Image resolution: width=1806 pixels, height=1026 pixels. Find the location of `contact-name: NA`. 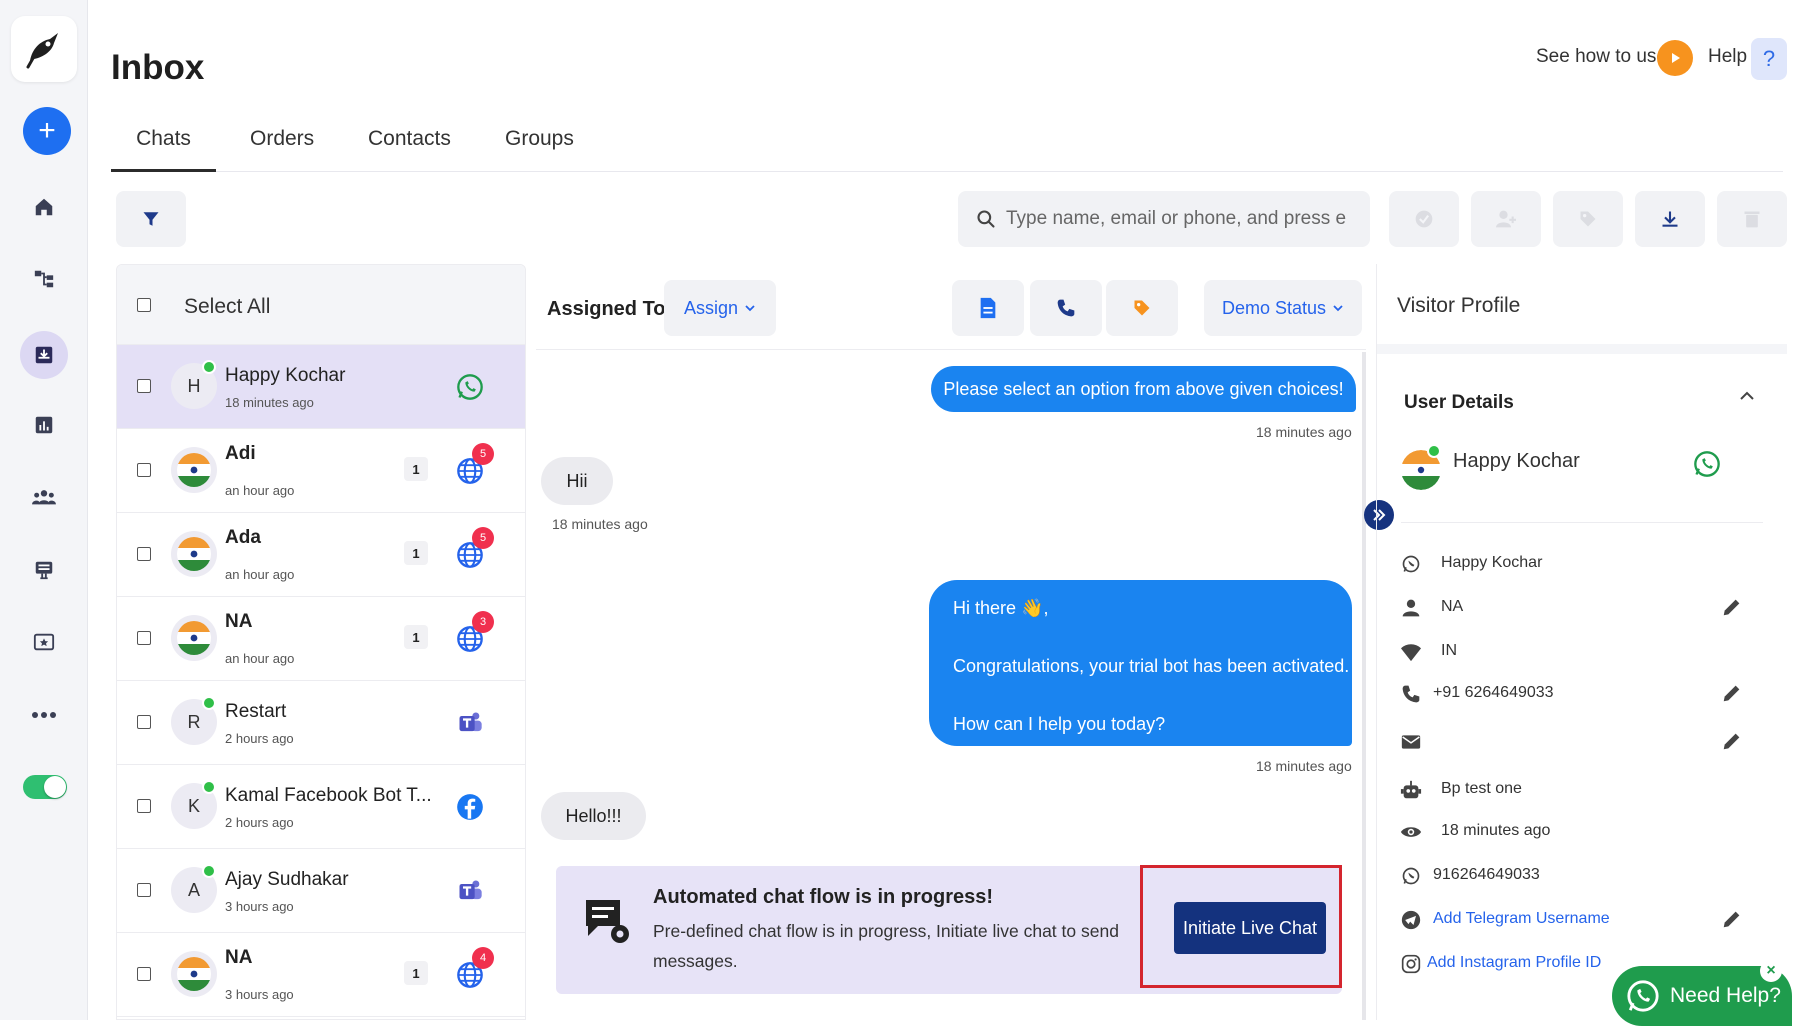

contact-name: NA is located at coordinates (239, 621).